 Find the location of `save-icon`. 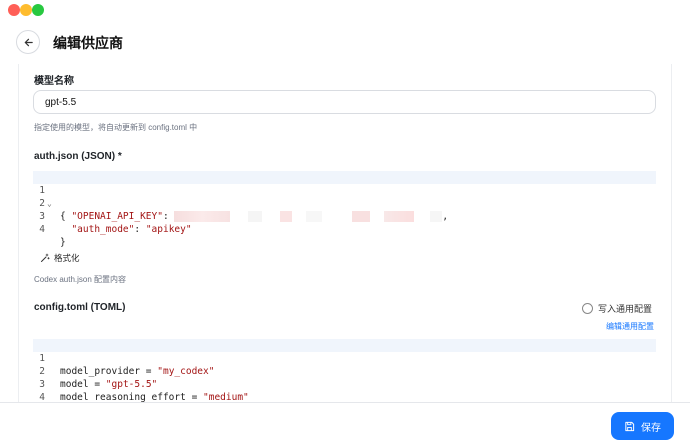

save-icon is located at coordinates (630, 426).